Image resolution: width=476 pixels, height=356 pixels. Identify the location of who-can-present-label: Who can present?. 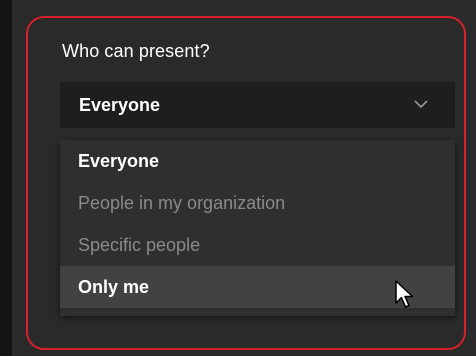
(136, 51).